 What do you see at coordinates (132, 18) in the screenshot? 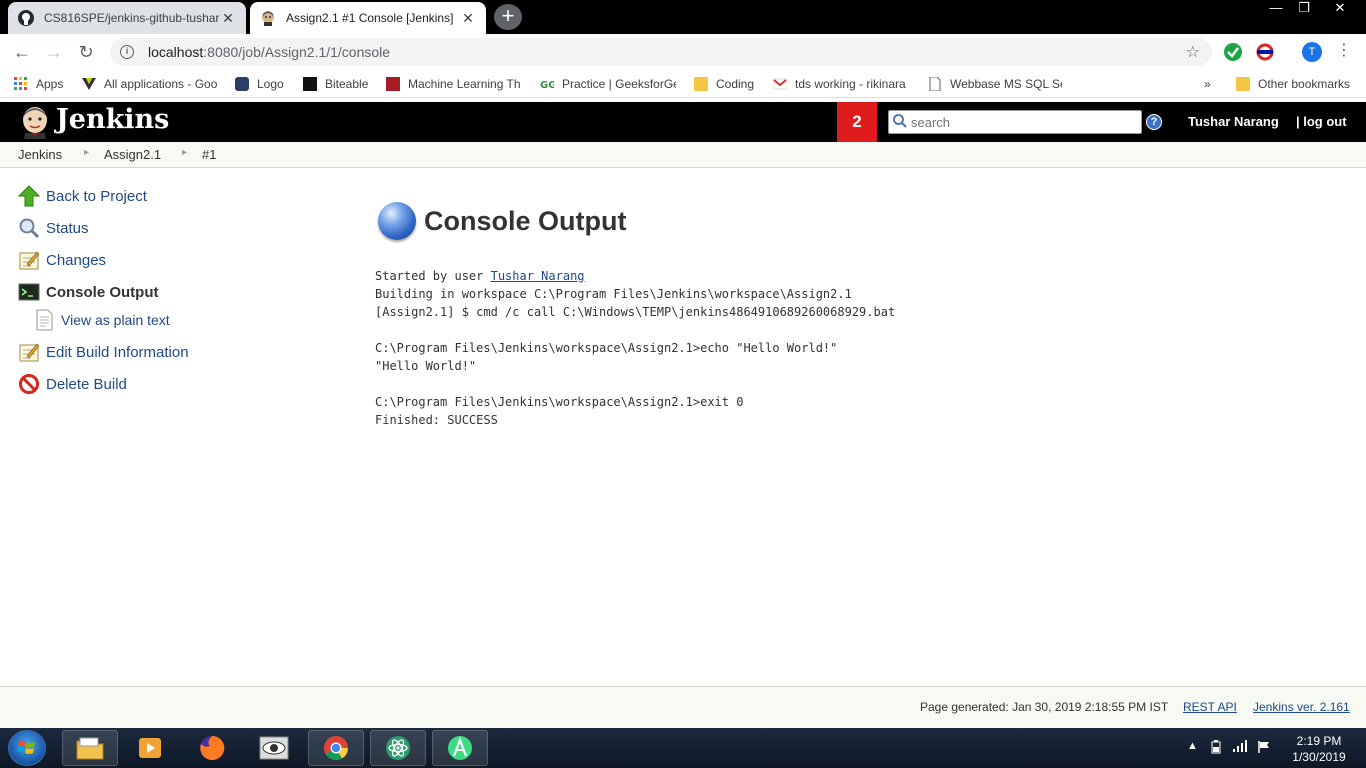
I see `tab-title: CS816SPE/jenkins-github-tushar-` at bounding box center [132, 18].